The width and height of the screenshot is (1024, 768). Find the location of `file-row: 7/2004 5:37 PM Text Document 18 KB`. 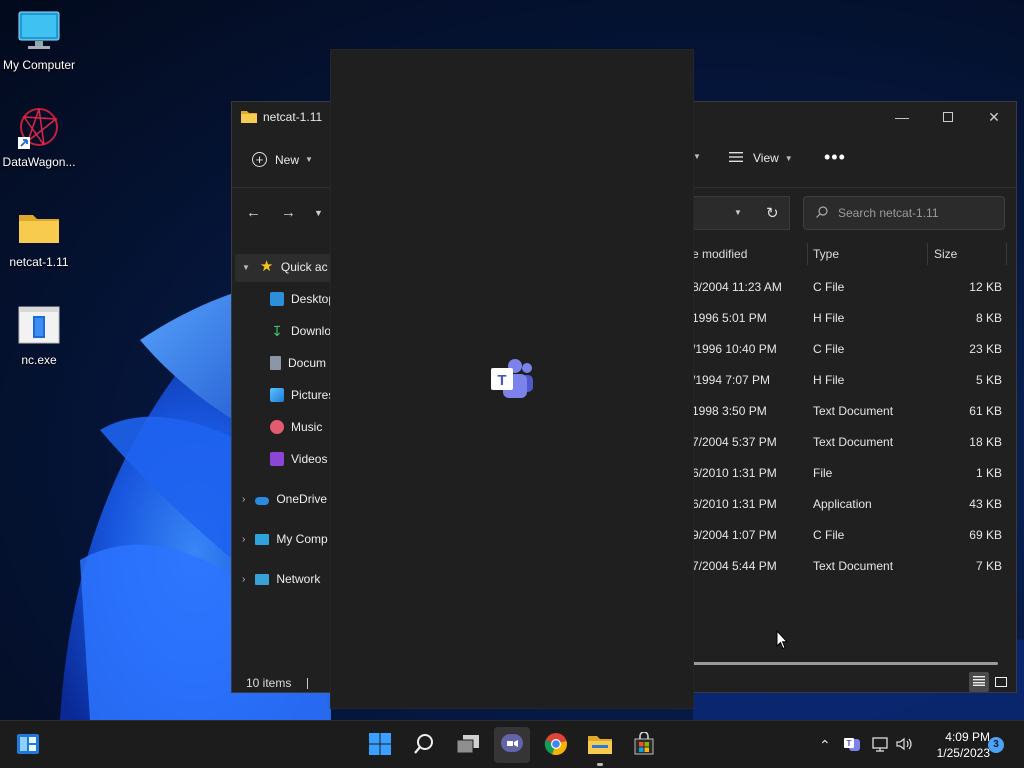

file-row: 7/2004 5:37 PM Text Document 18 KB is located at coordinates (855, 442).